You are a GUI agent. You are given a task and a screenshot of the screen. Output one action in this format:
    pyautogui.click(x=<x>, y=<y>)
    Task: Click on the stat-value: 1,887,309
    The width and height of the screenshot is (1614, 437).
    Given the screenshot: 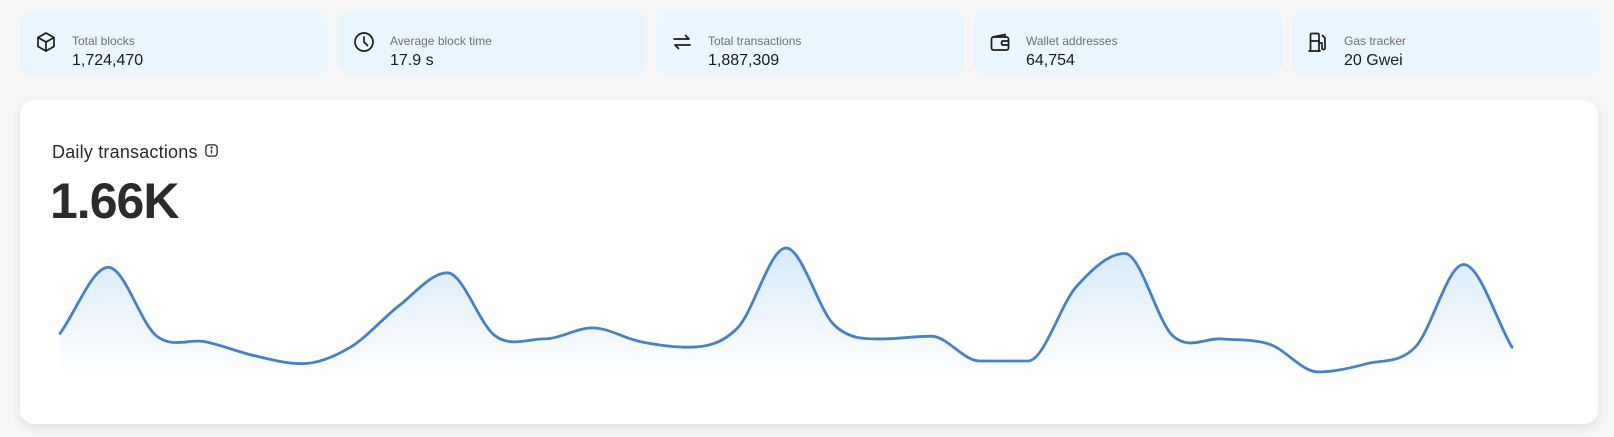 What is the action you would take?
    pyautogui.click(x=744, y=60)
    